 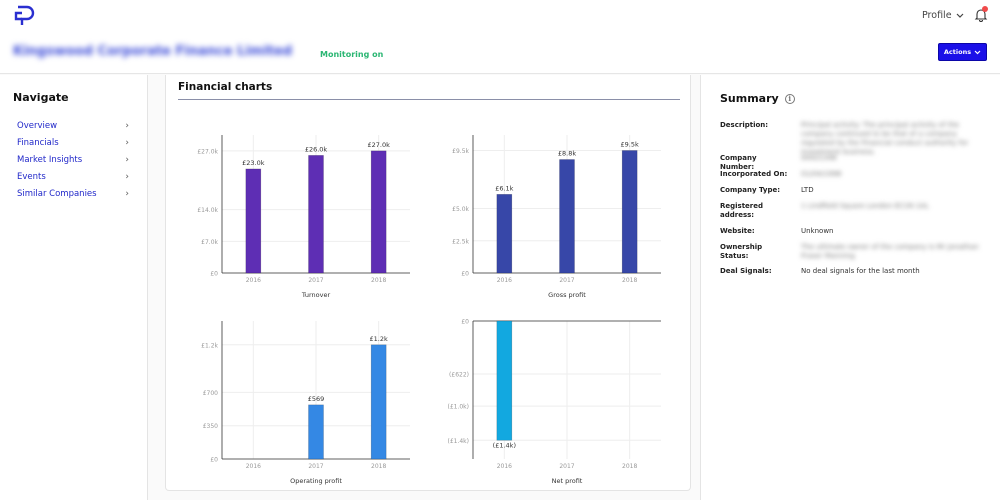 I want to click on data-label: £23.0k, so click(x=253, y=163).